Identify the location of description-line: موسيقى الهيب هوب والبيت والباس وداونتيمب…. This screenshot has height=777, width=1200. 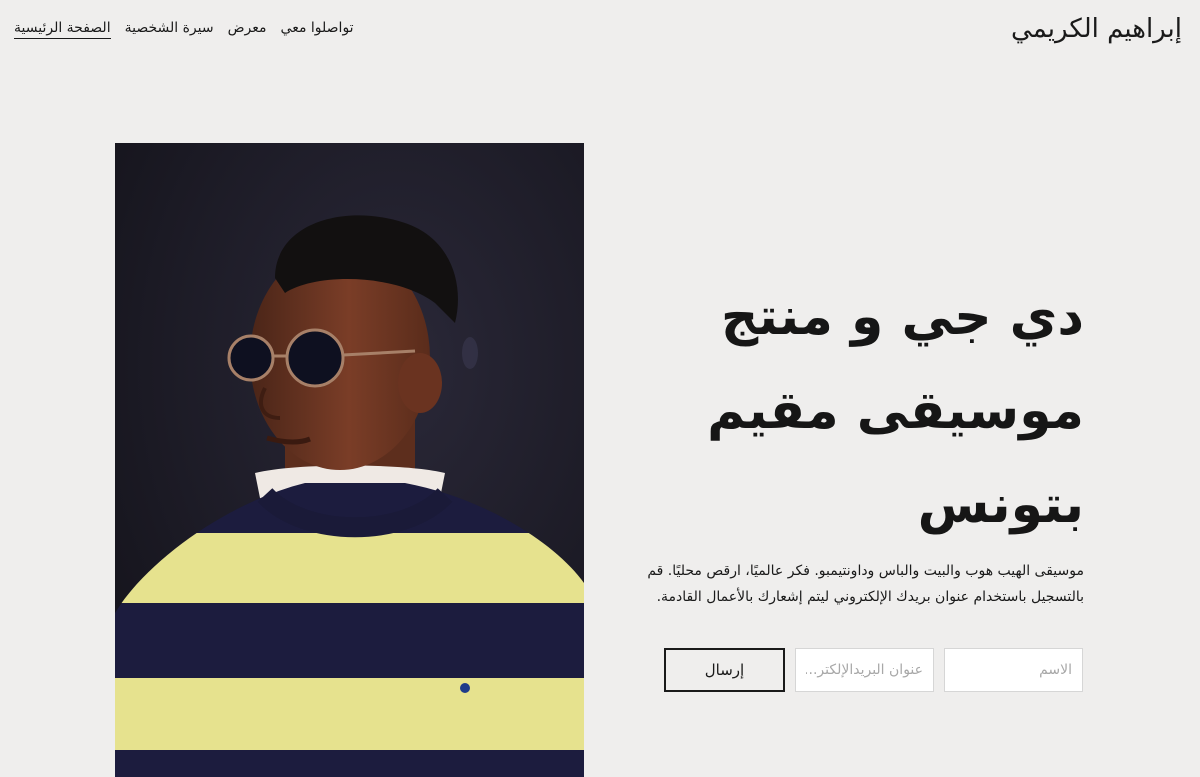
(865, 571).